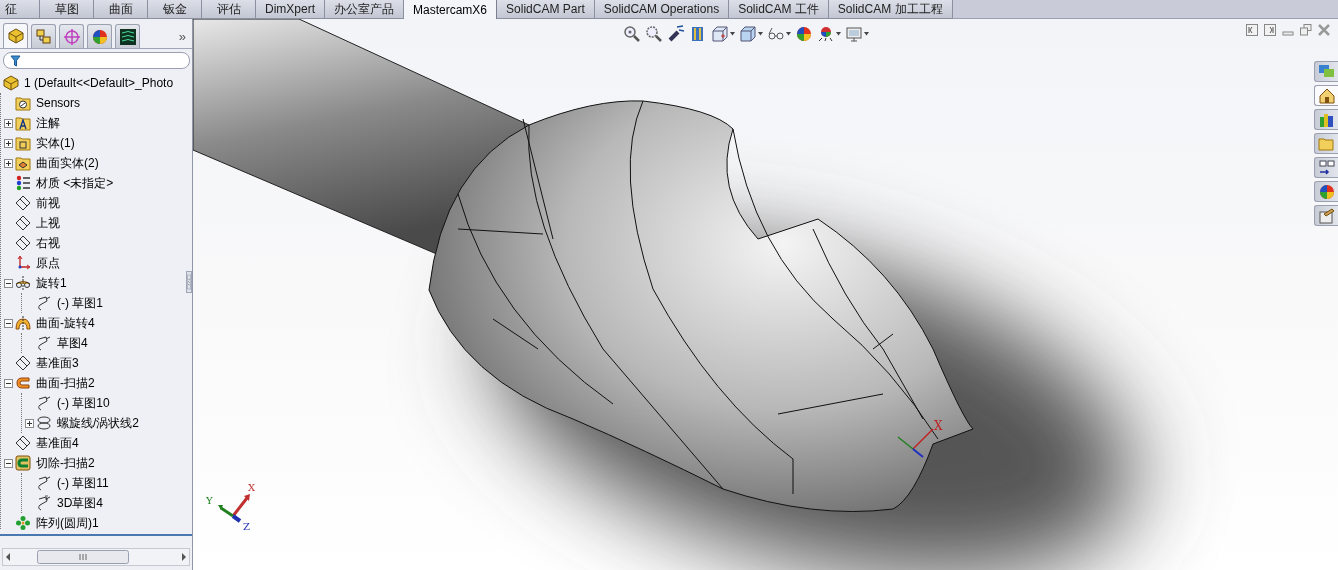  I want to click on command-tab: SolidCAM Part, so click(546, 9).